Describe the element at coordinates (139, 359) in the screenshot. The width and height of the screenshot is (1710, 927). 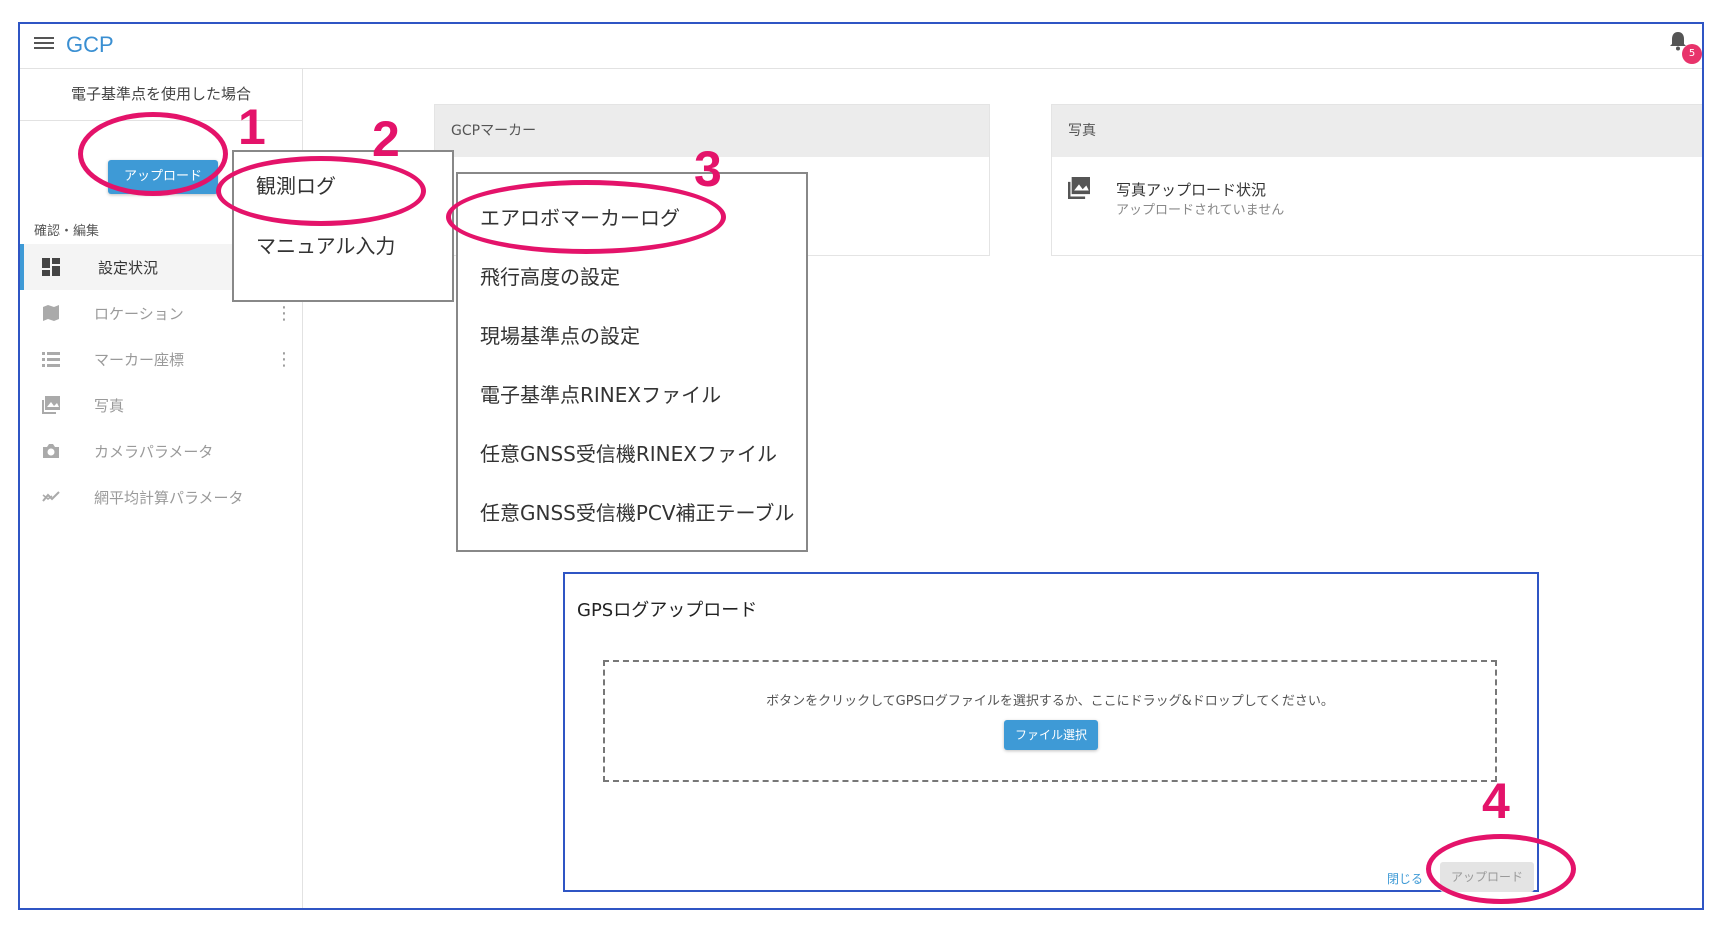
I see `sidebar-item-label: マーカー座標` at that location.